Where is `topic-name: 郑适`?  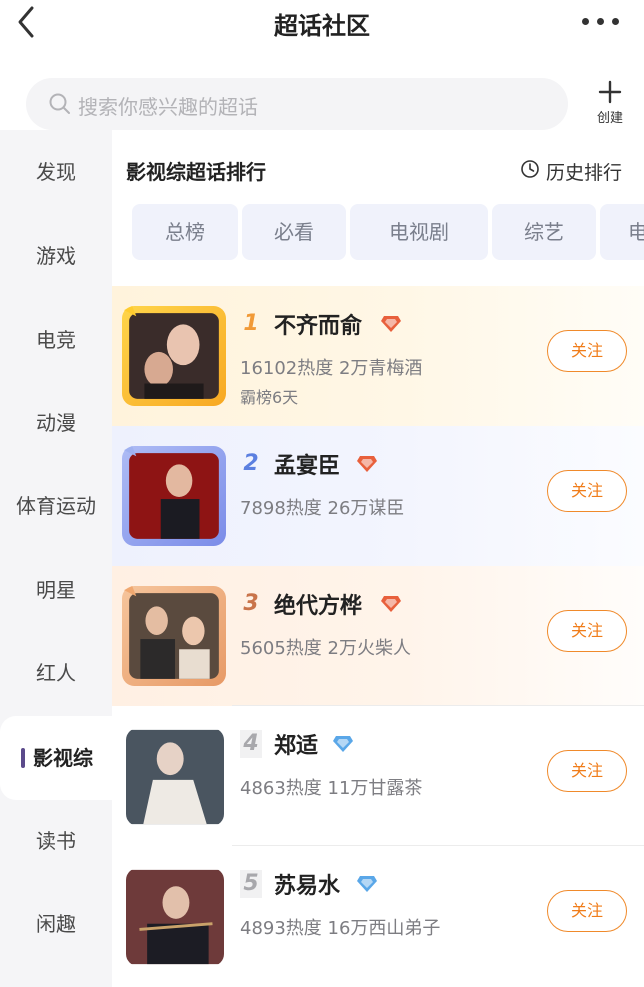 topic-name: 郑适 is located at coordinates (296, 746).